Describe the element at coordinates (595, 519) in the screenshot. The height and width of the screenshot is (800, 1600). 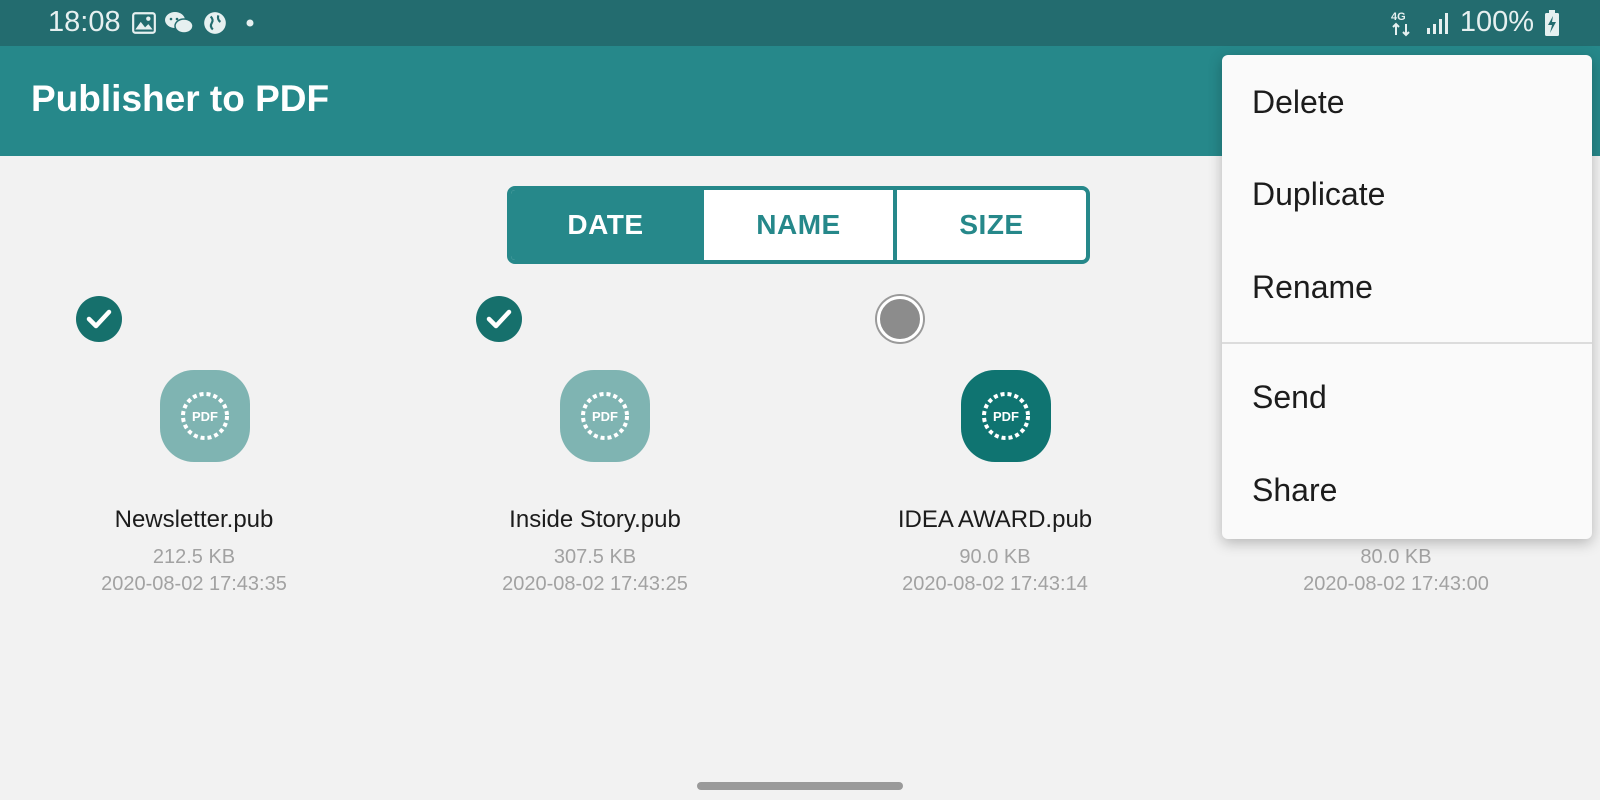
I see `file-name: Inside Story.pub` at that location.